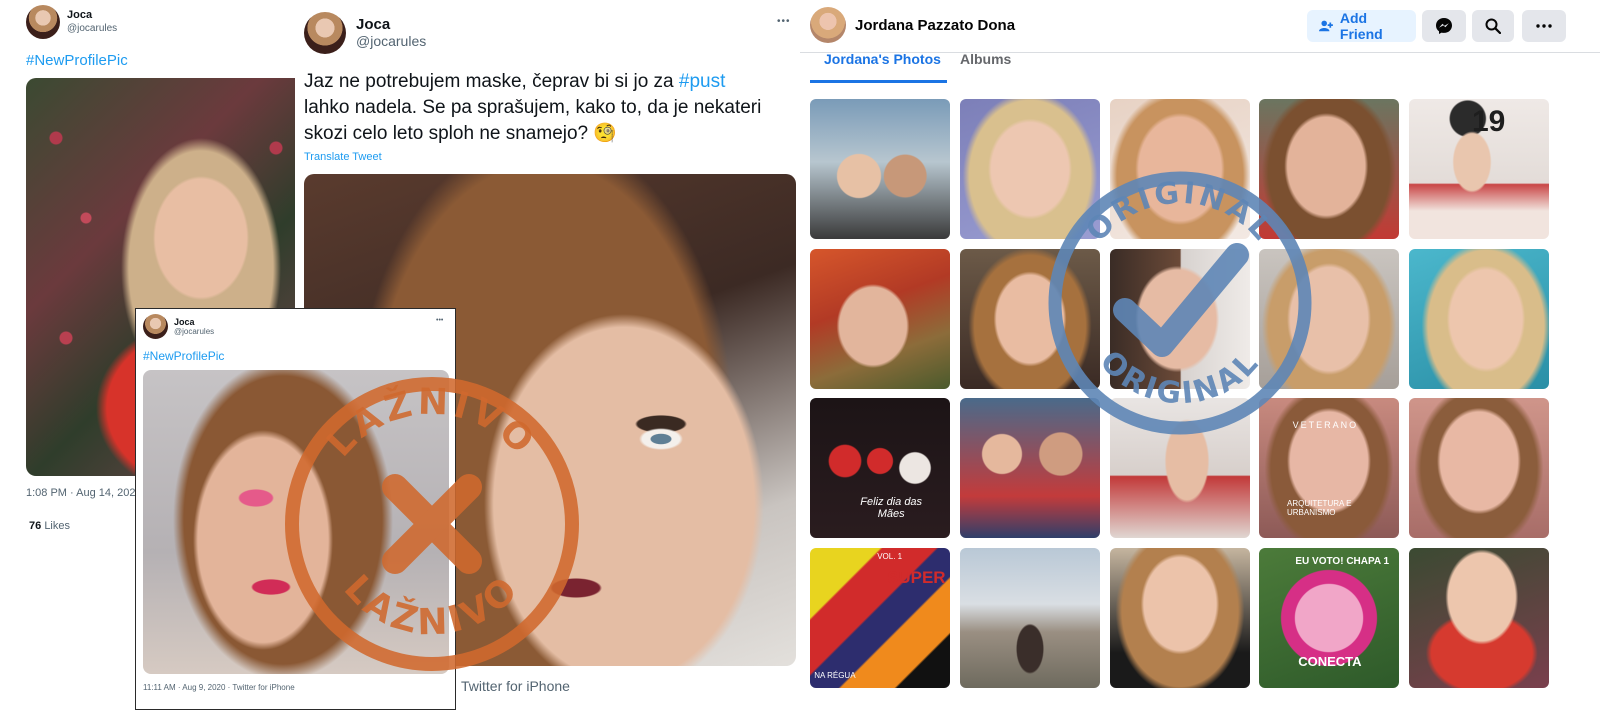 This screenshot has height=710, width=1600. What do you see at coordinates (461, 133) in the screenshot?
I see `tweet-text-line-3: skozi celo leto sploh ne snamejo? 🧐` at bounding box center [461, 133].